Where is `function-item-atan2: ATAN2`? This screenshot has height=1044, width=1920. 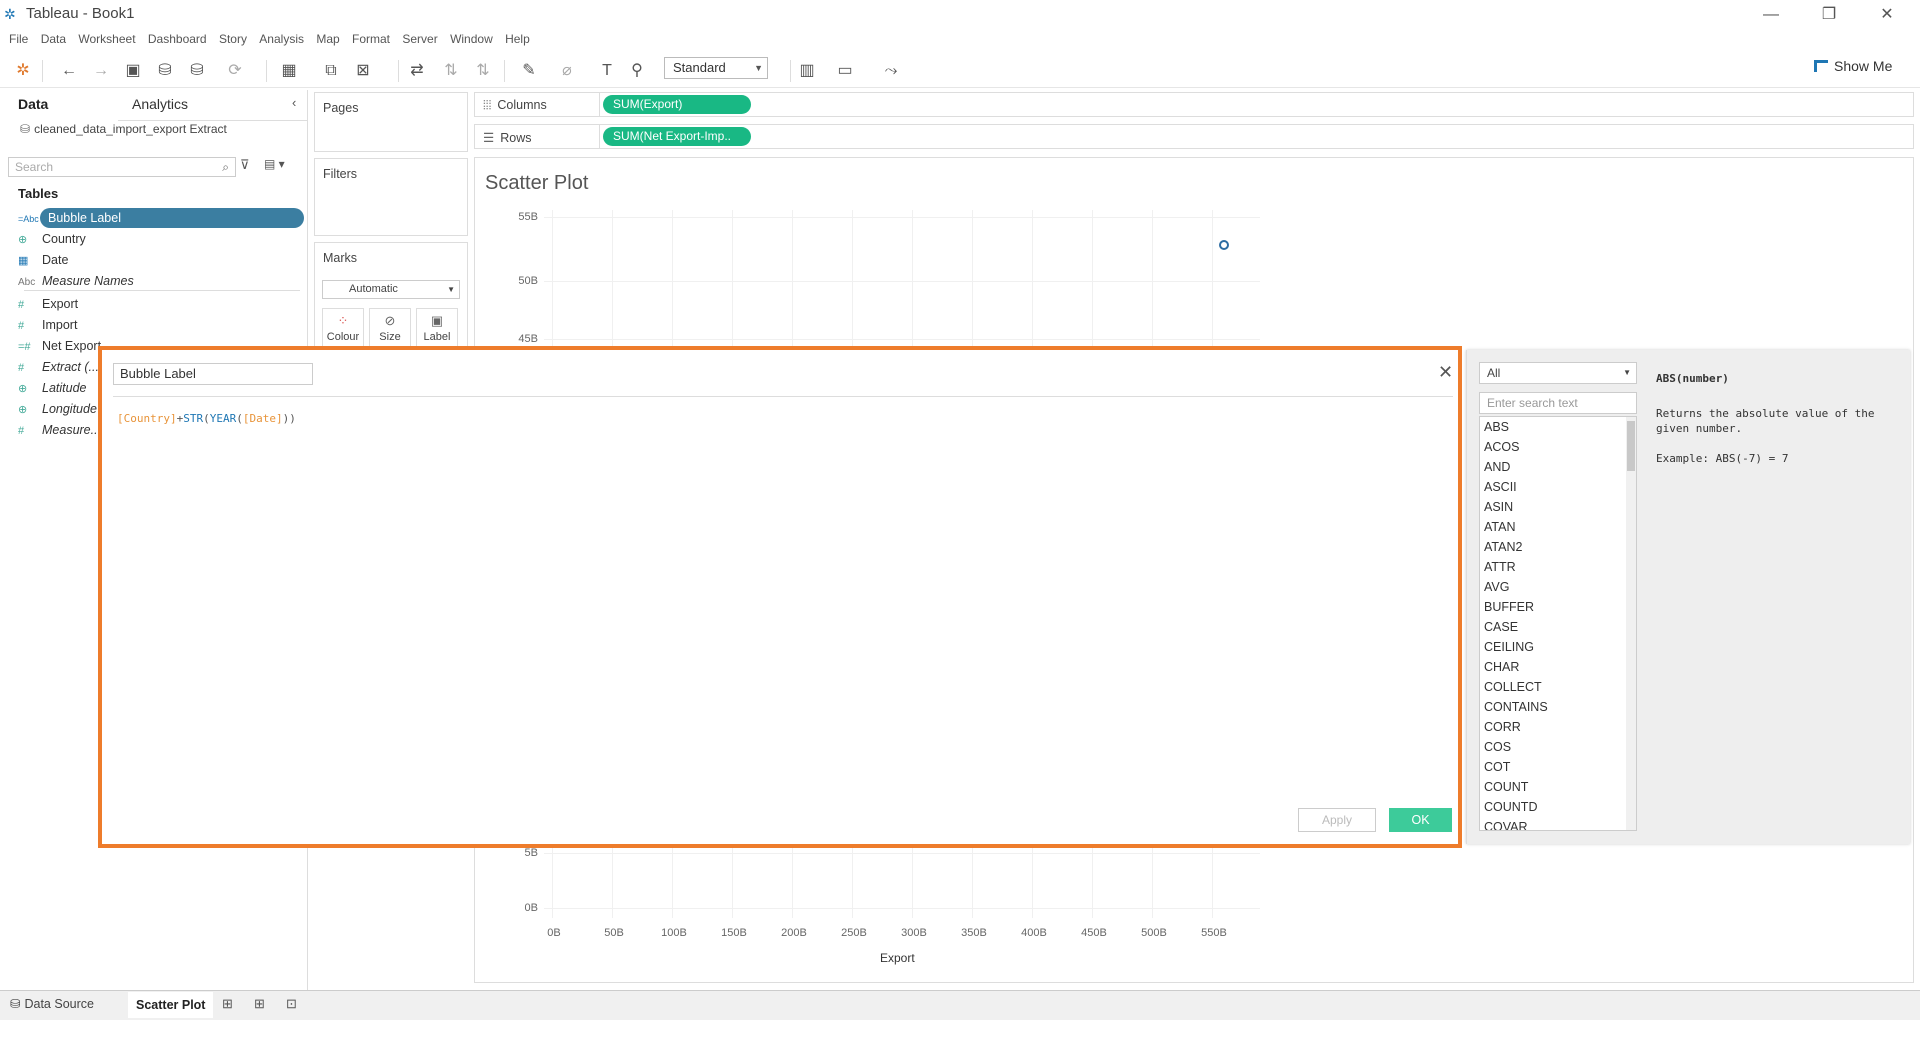
function-item-atan2: ATAN2 is located at coordinates (1558, 547).